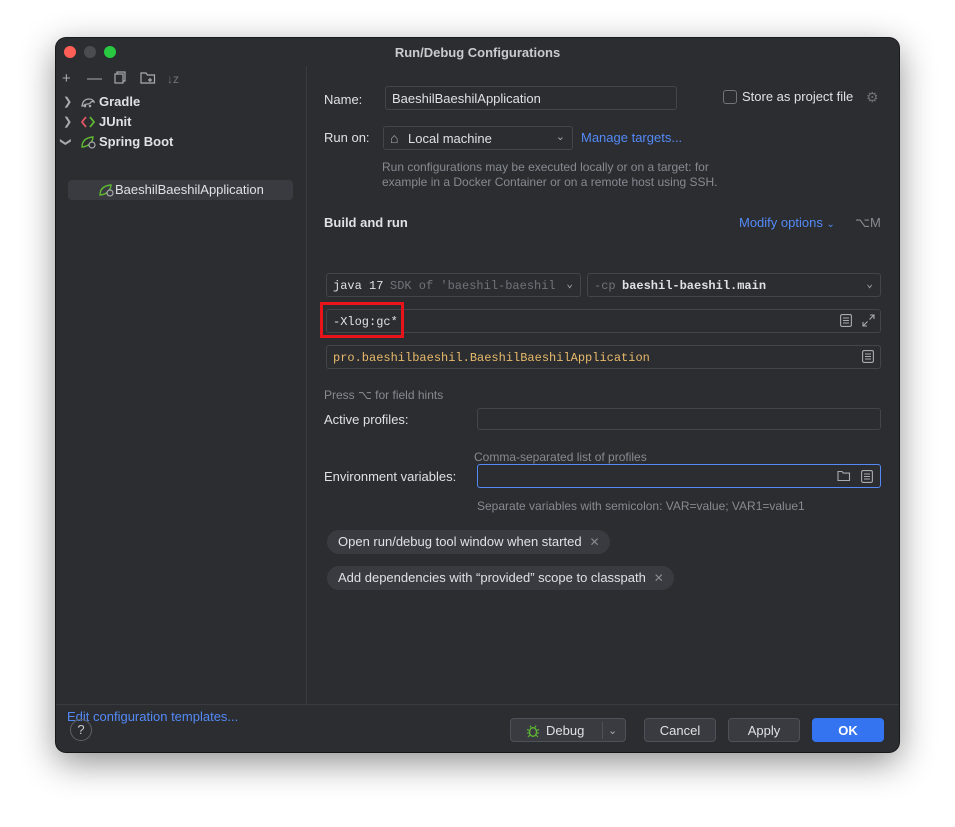 The image size is (955, 827). I want to click on run-on-select: ⌂ Local machine ⌄, so click(478, 138).